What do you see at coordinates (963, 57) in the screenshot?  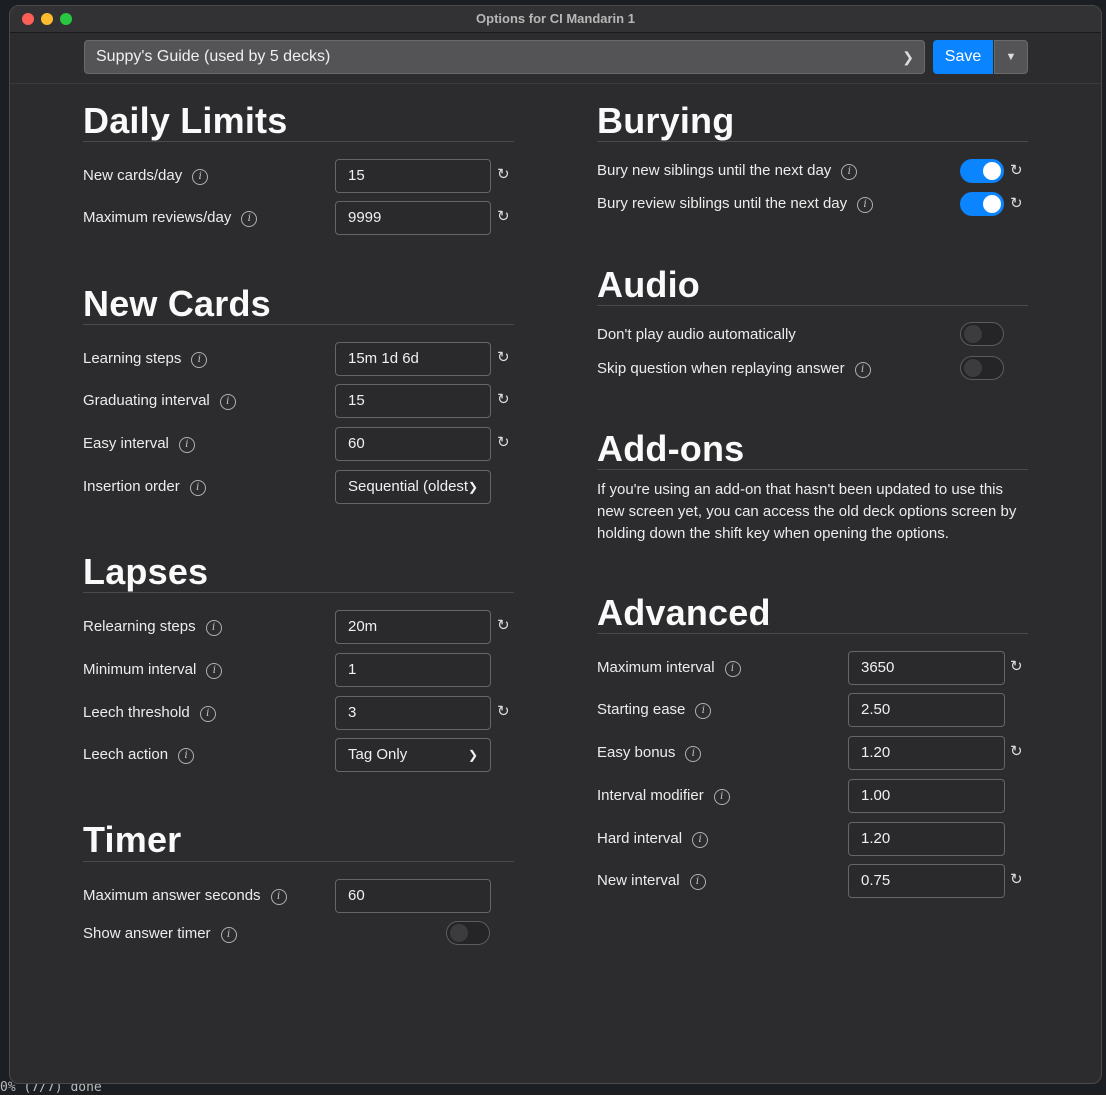 I see `save-button: Save` at bounding box center [963, 57].